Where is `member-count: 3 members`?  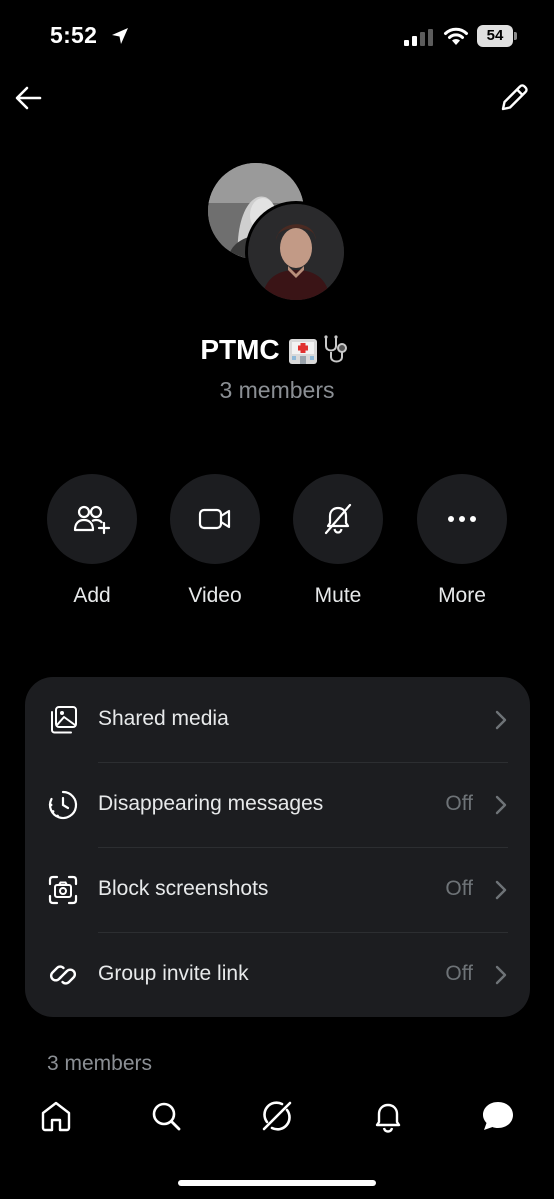 member-count: 3 members is located at coordinates (277, 390).